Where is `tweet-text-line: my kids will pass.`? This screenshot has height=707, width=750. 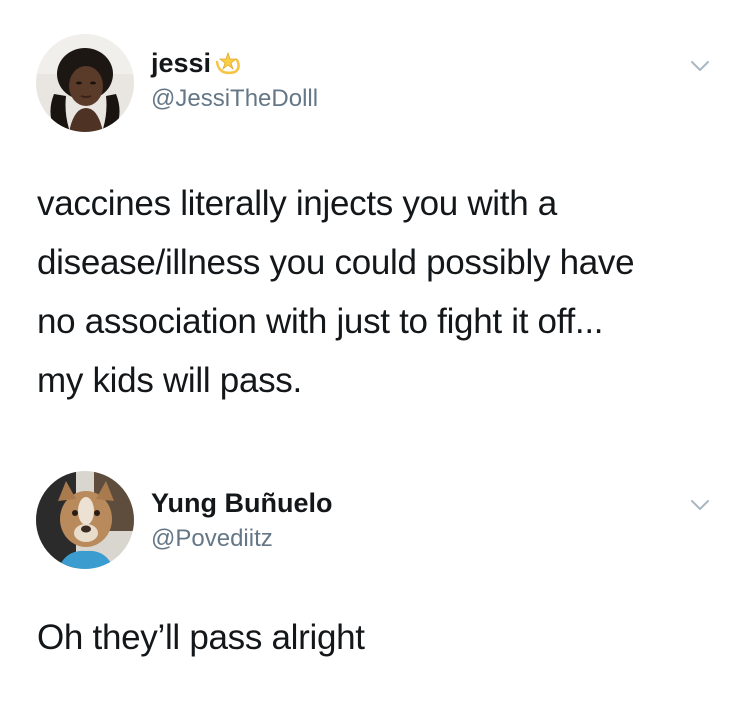
tweet-text-line: my kids will pass. is located at coordinates (169, 380).